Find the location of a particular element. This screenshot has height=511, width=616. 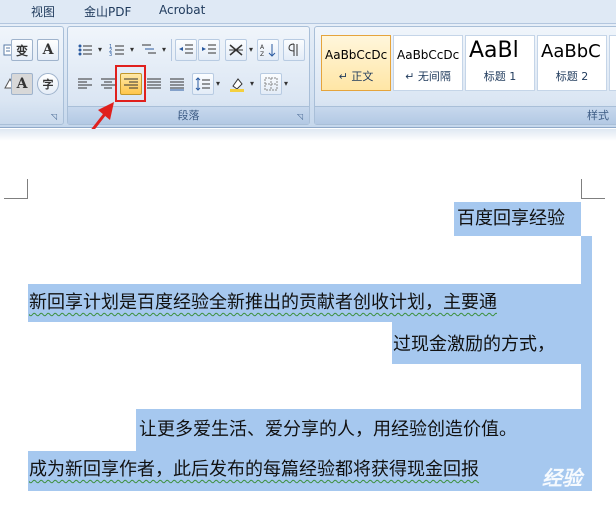

style-heading-1: AaBl 标题 1 is located at coordinates (500, 63).